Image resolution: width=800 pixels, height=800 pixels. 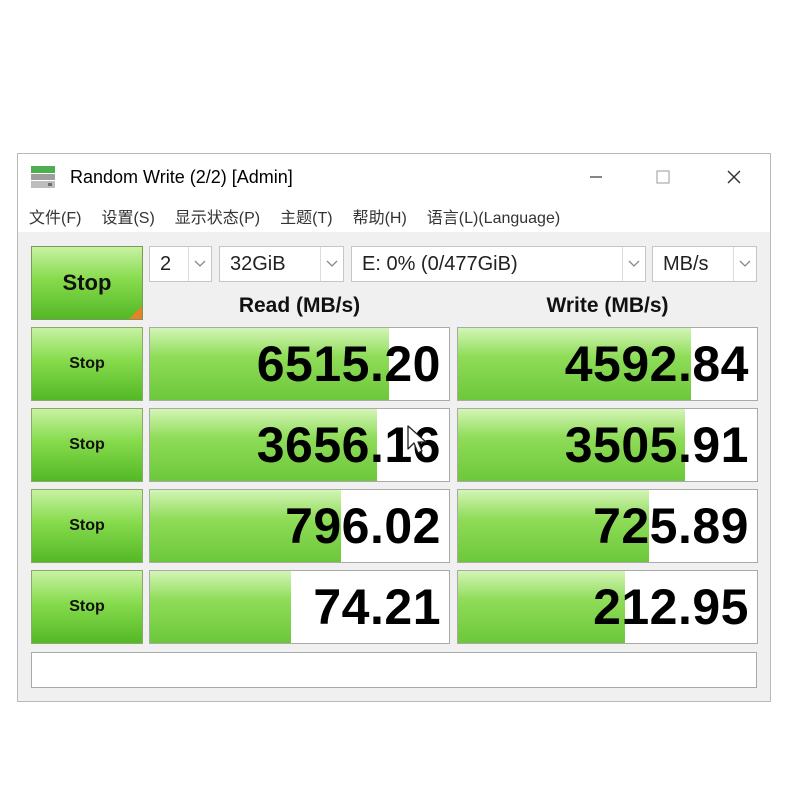 I want to click on menu-display-status: 显示状态(P), so click(x=217, y=216).